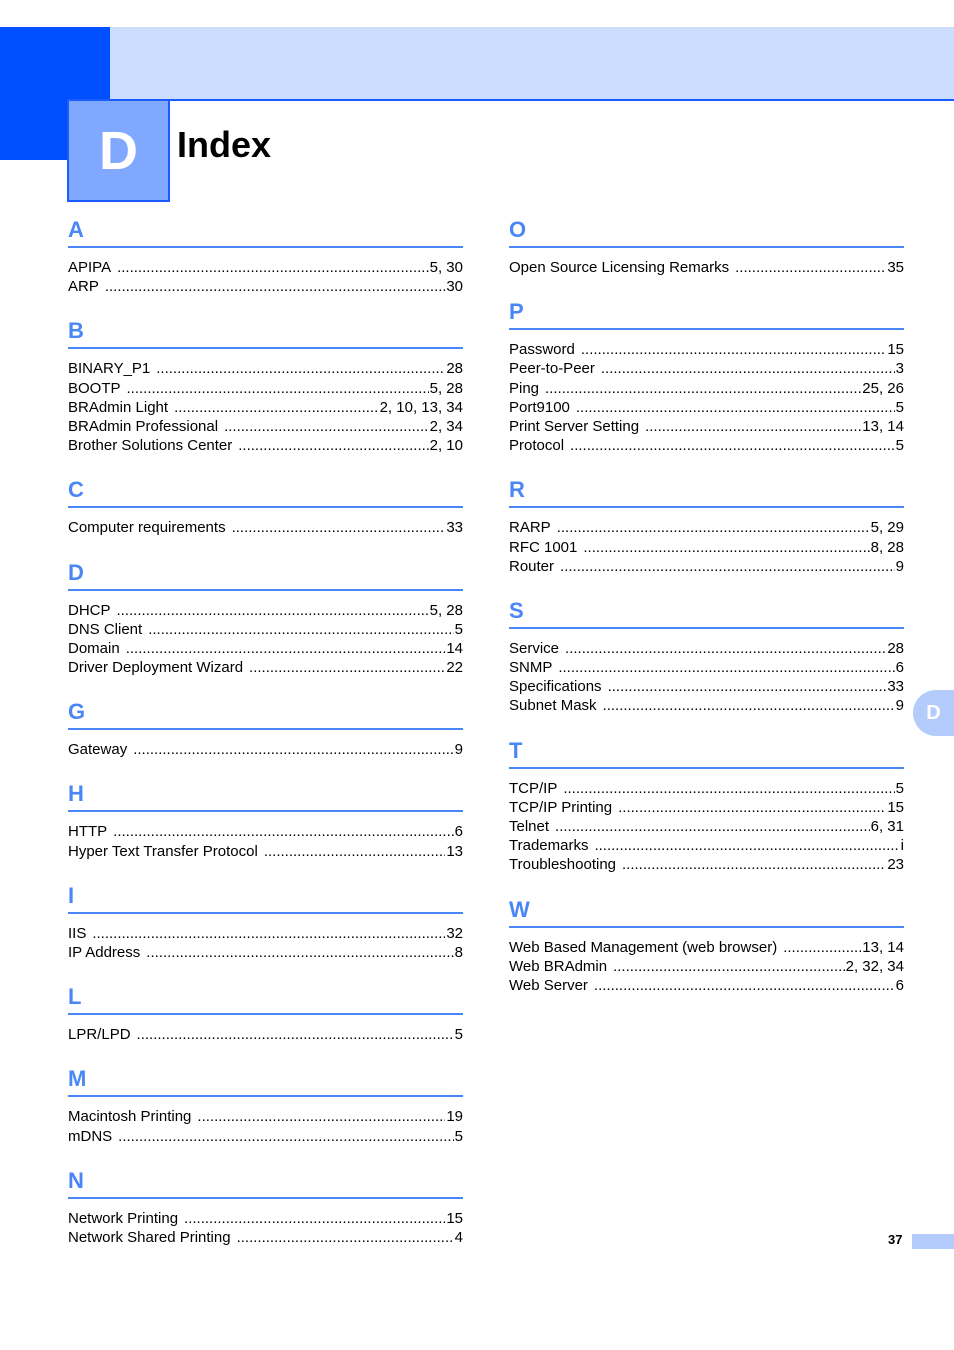  What do you see at coordinates (887, 547) in the screenshot?
I see `index-page-refs: 8, 28` at bounding box center [887, 547].